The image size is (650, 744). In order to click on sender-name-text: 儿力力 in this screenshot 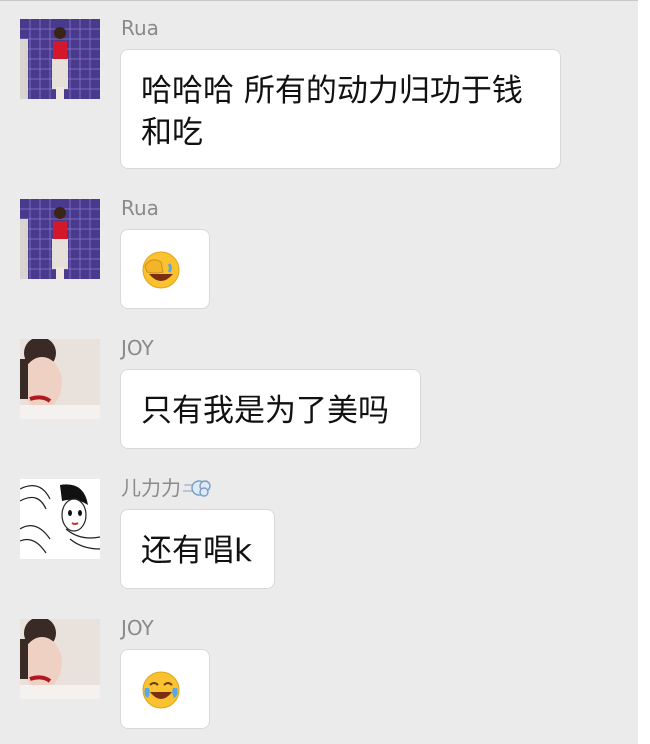, I will do `click(151, 488)`.